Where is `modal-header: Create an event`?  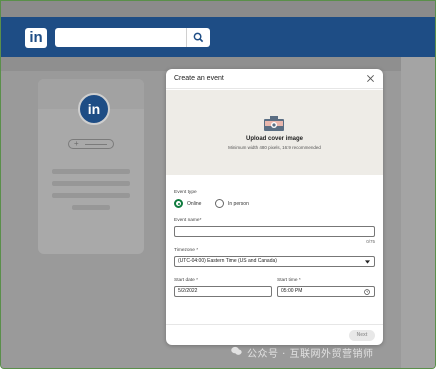 modal-header: Create an event is located at coordinates (274, 79).